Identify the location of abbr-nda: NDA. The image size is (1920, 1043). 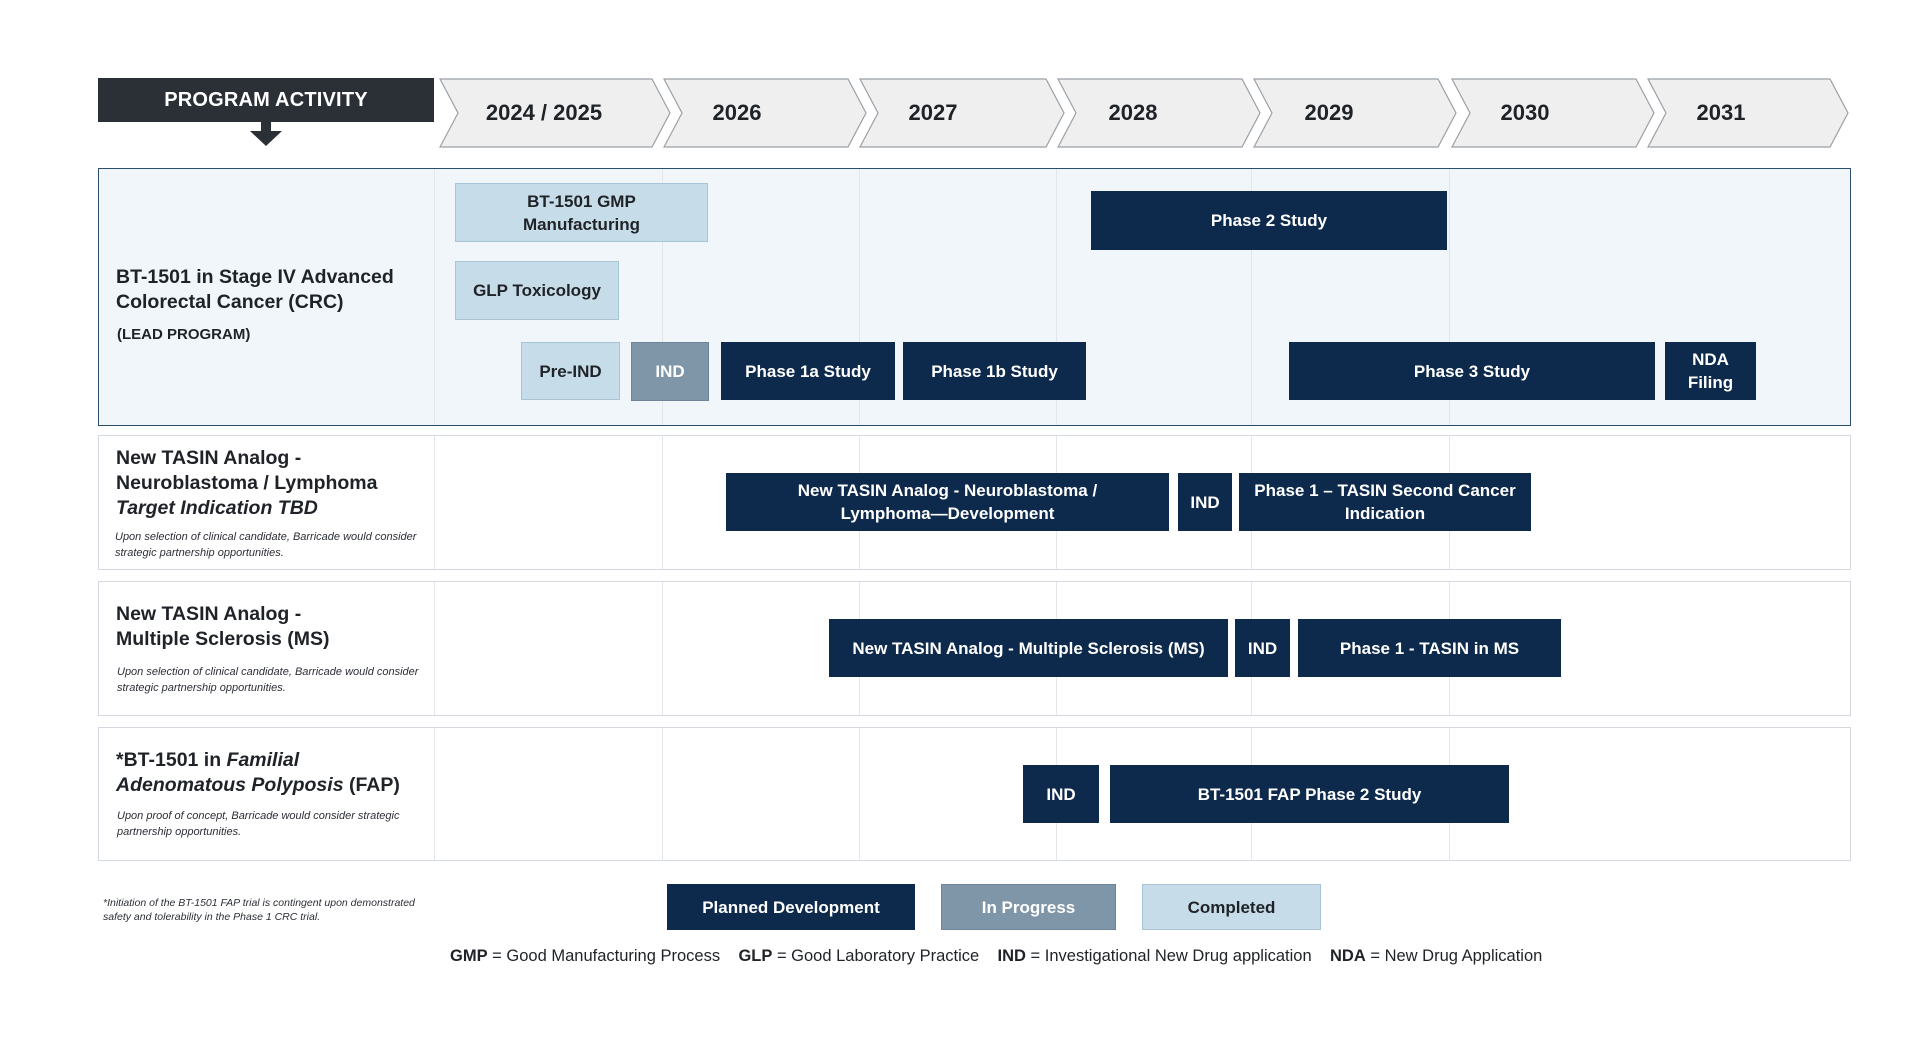
(1348, 956).